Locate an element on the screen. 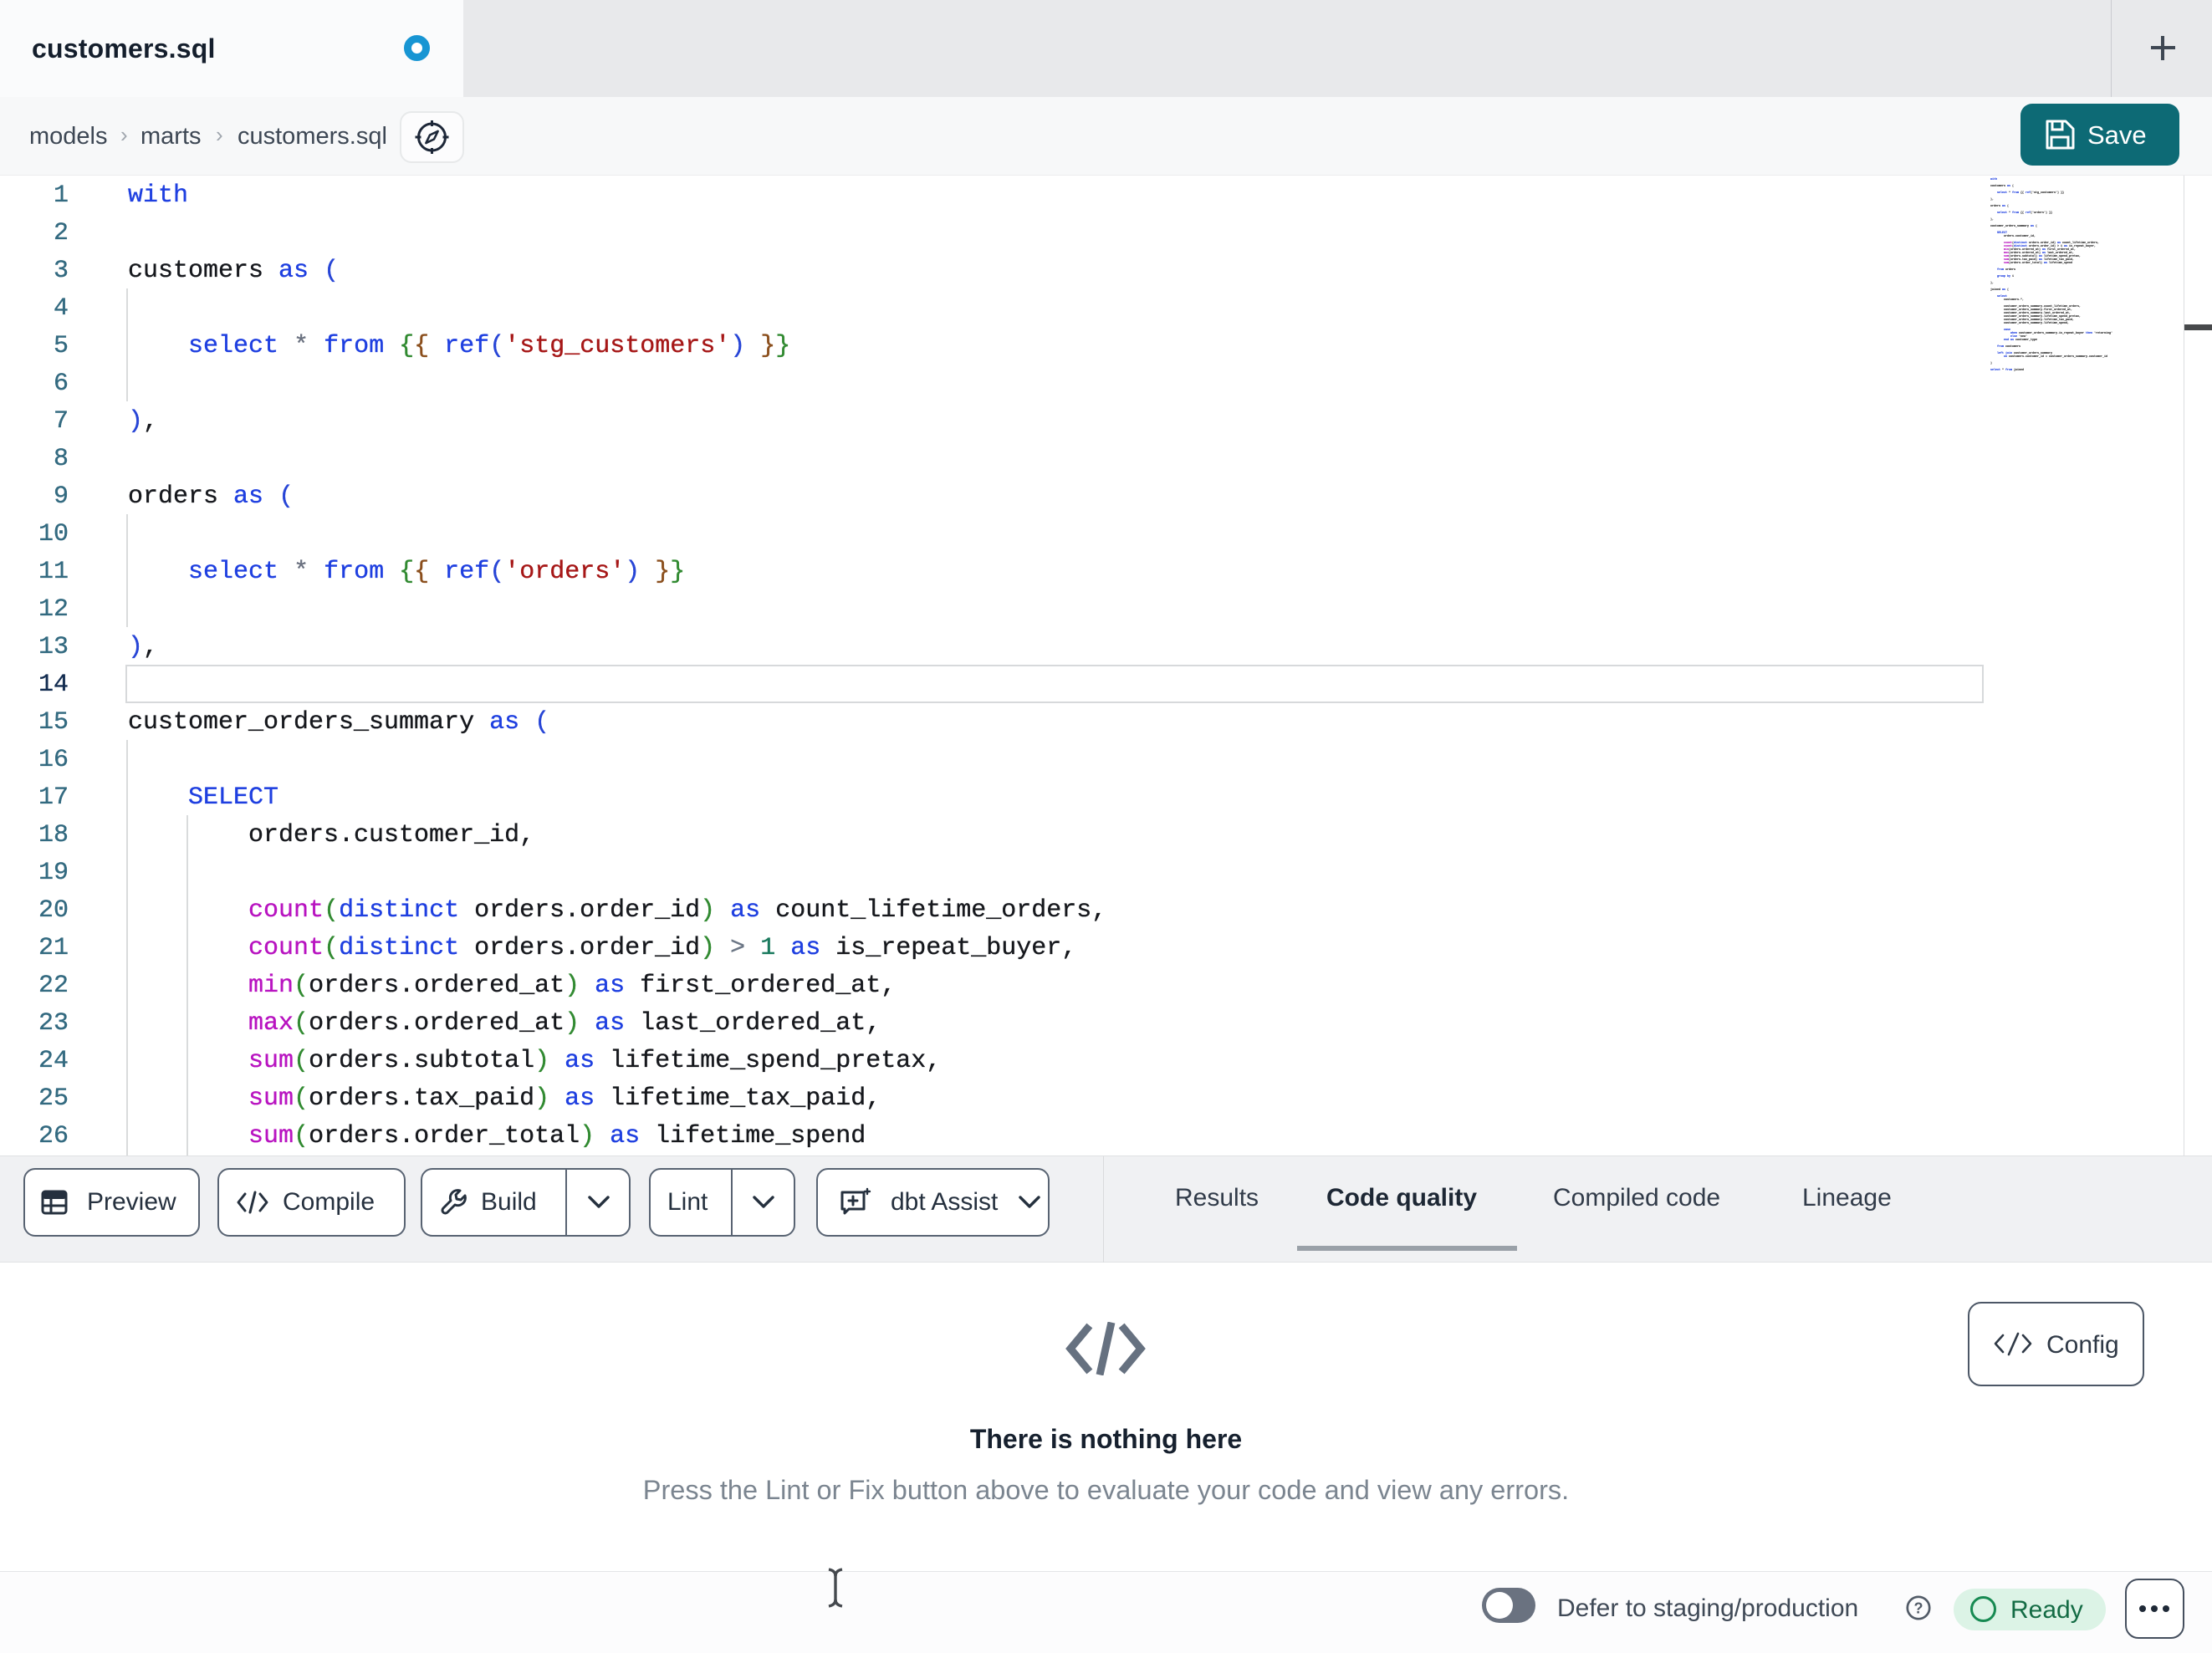 The width and height of the screenshot is (2212, 1653). svg-text: Config is located at coordinates (2083, 1345).